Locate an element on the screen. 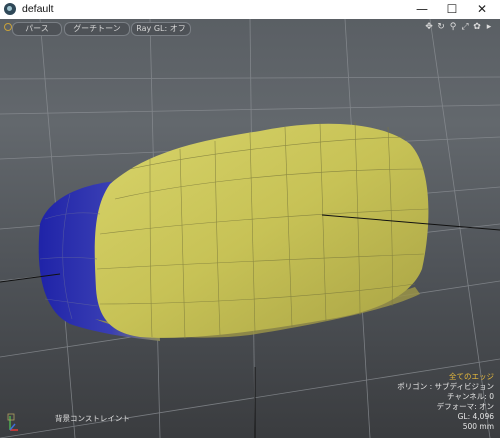 This screenshot has width=500, height=438. viewport-nav-icons: ✥ ↻ ⚲ ⤢ ✿ ▸ is located at coordinates (459, 27).